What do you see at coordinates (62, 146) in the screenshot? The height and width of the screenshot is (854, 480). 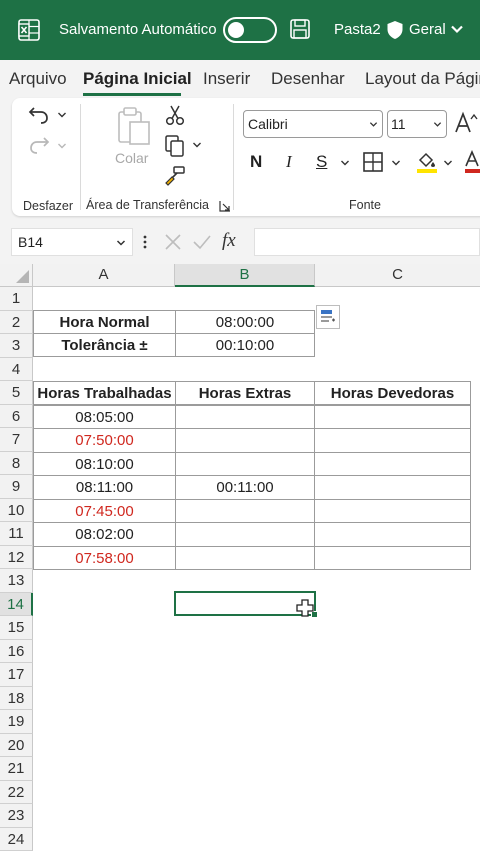 I see `redo-dropdown-icon` at bounding box center [62, 146].